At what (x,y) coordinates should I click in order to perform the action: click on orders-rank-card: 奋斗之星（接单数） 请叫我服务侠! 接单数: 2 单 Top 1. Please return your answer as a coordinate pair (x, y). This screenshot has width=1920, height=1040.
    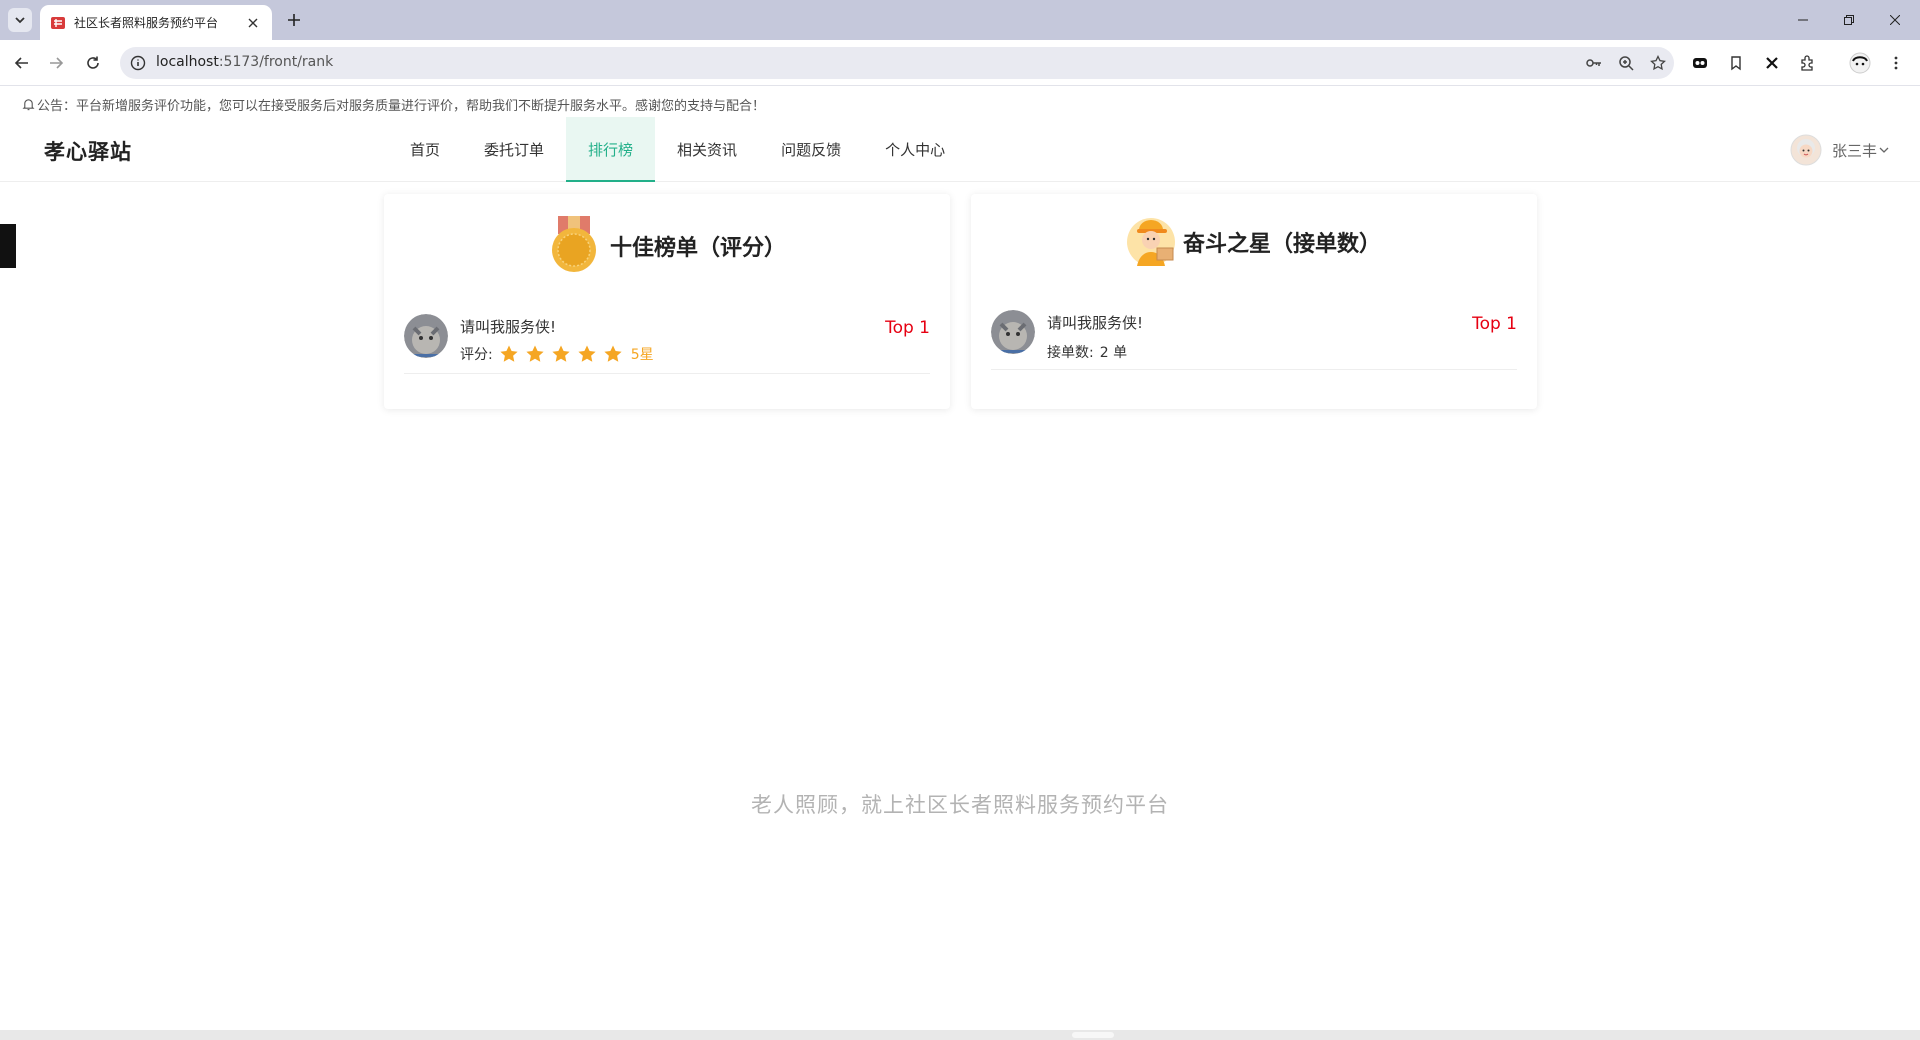
    Looking at the image, I should click on (1254, 301).